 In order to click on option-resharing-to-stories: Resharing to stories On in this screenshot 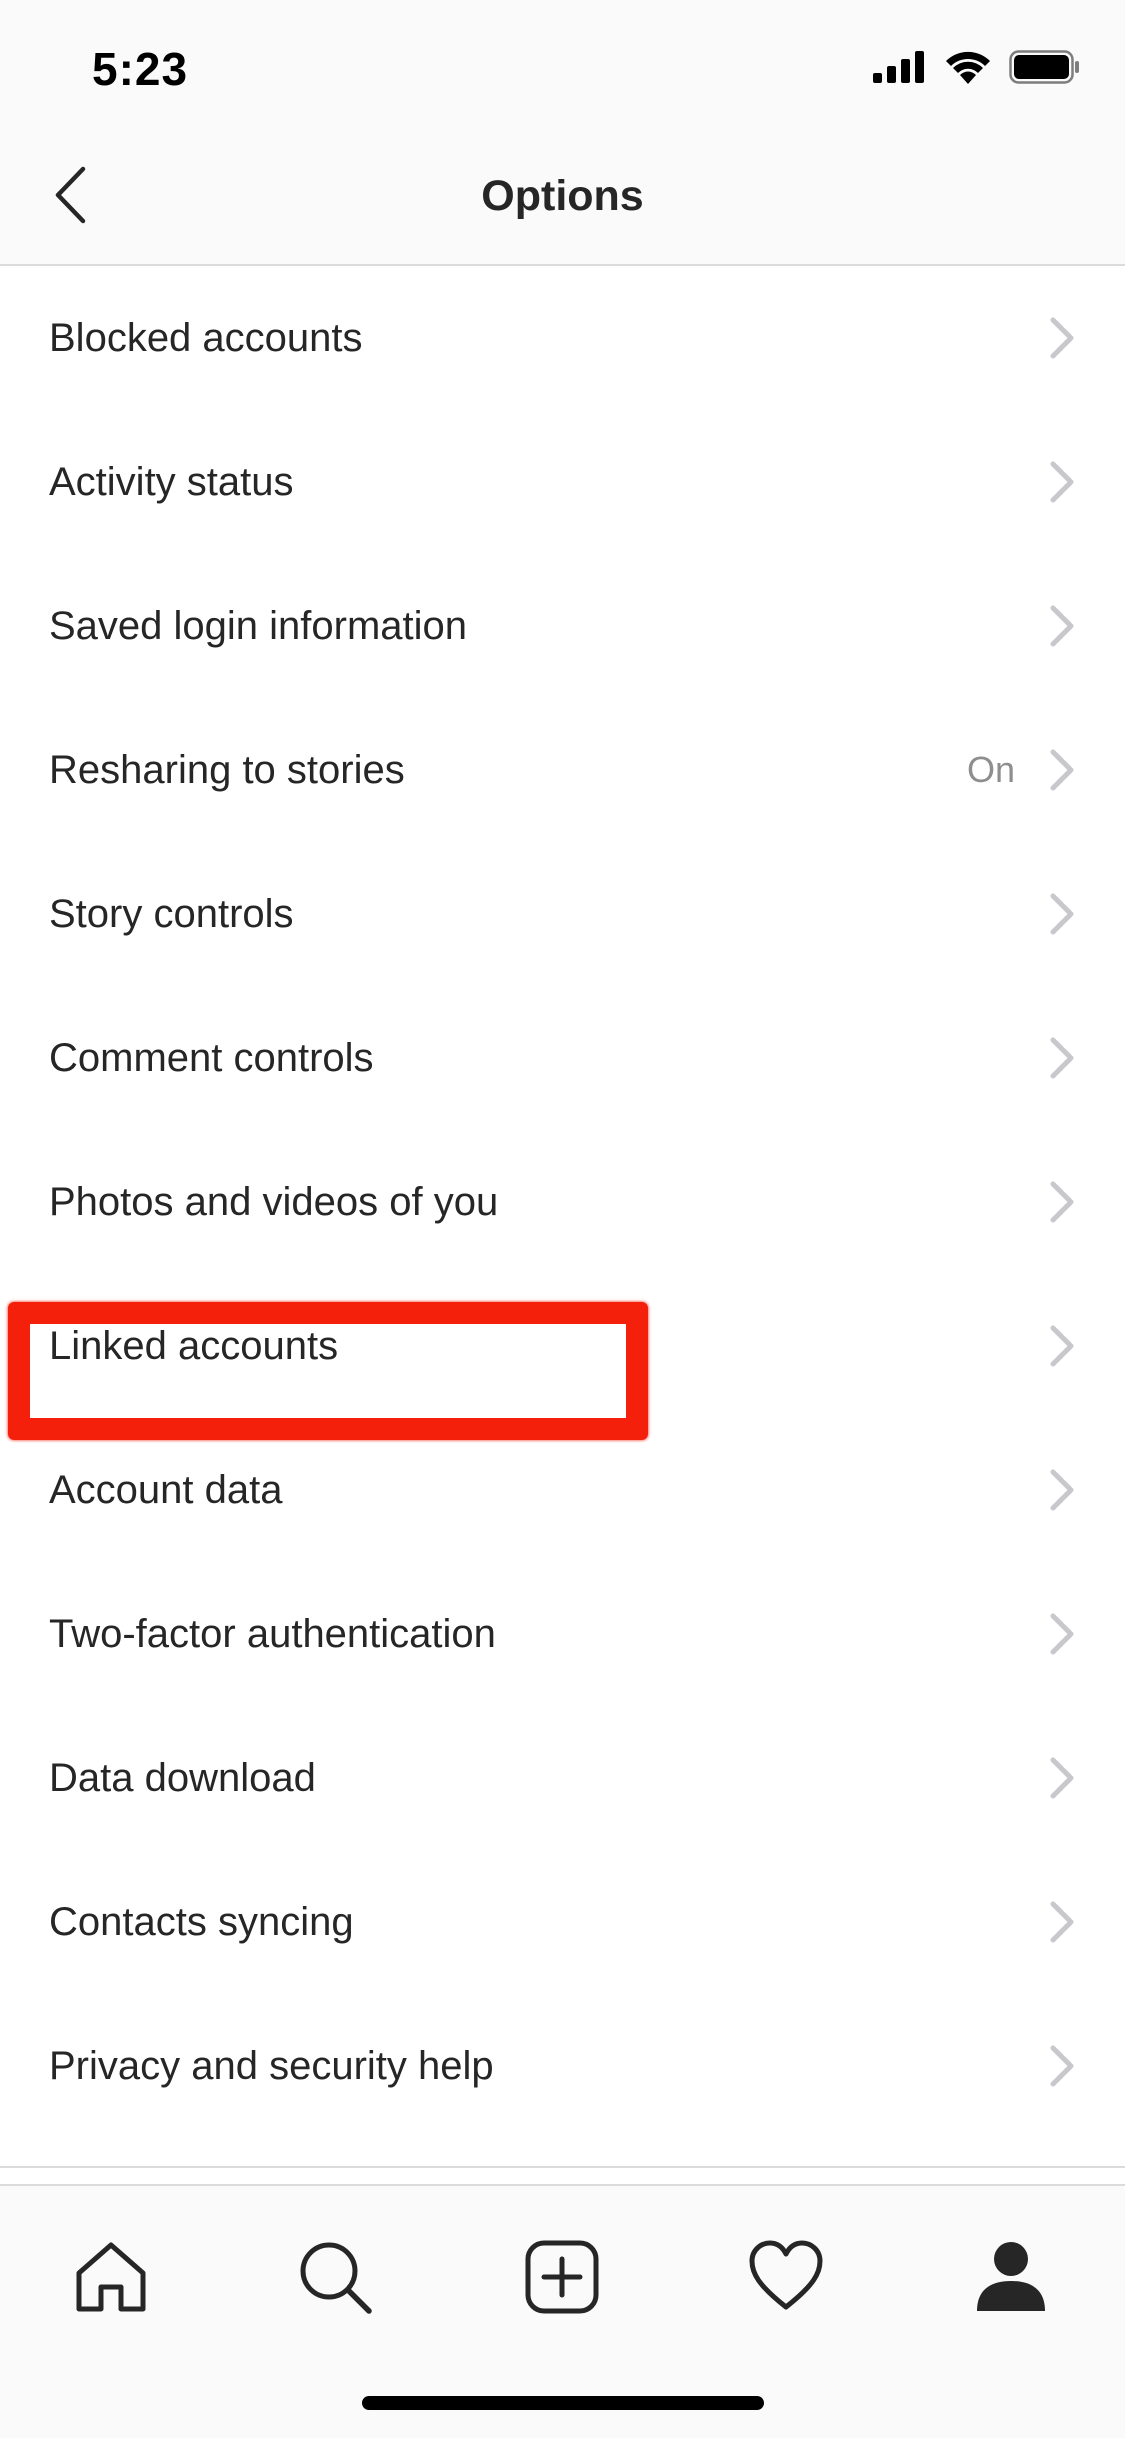, I will do `click(562, 770)`.